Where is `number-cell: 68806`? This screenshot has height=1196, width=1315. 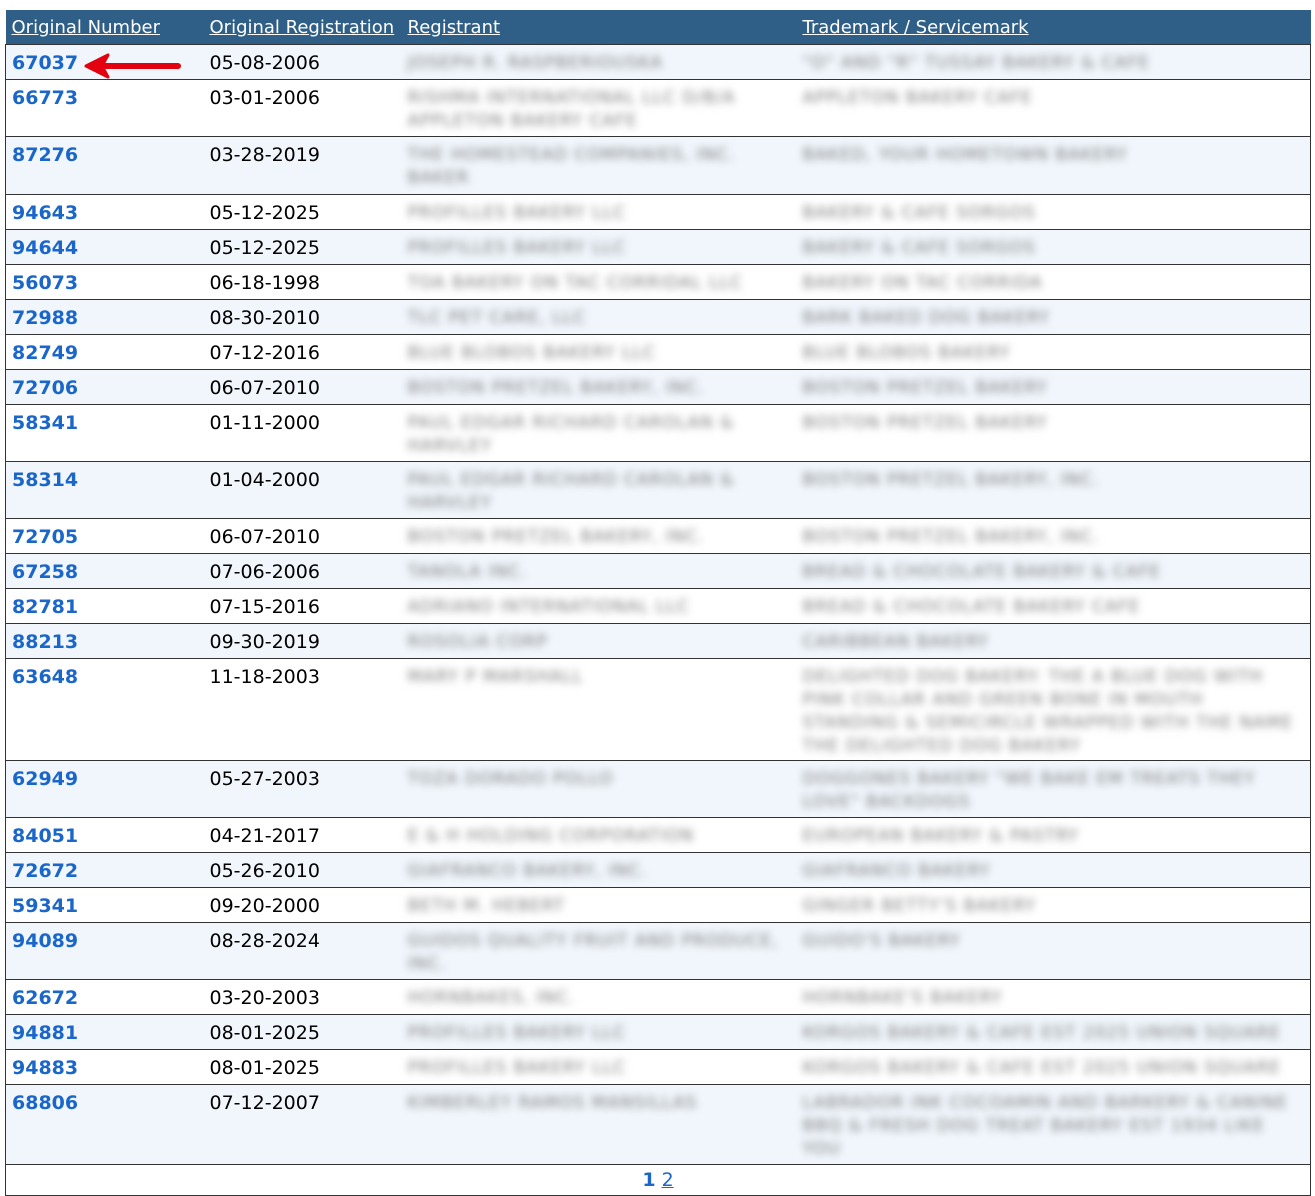
number-cell: 68806 is located at coordinates (104, 1124).